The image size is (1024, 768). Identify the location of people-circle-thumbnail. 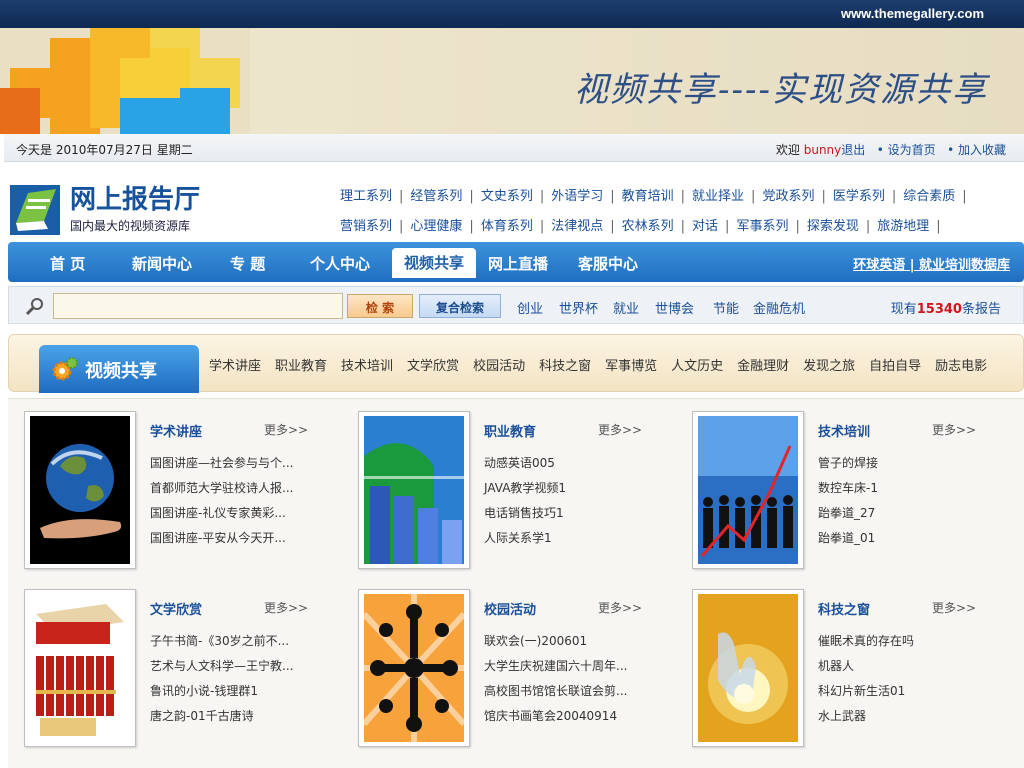
(414, 668).